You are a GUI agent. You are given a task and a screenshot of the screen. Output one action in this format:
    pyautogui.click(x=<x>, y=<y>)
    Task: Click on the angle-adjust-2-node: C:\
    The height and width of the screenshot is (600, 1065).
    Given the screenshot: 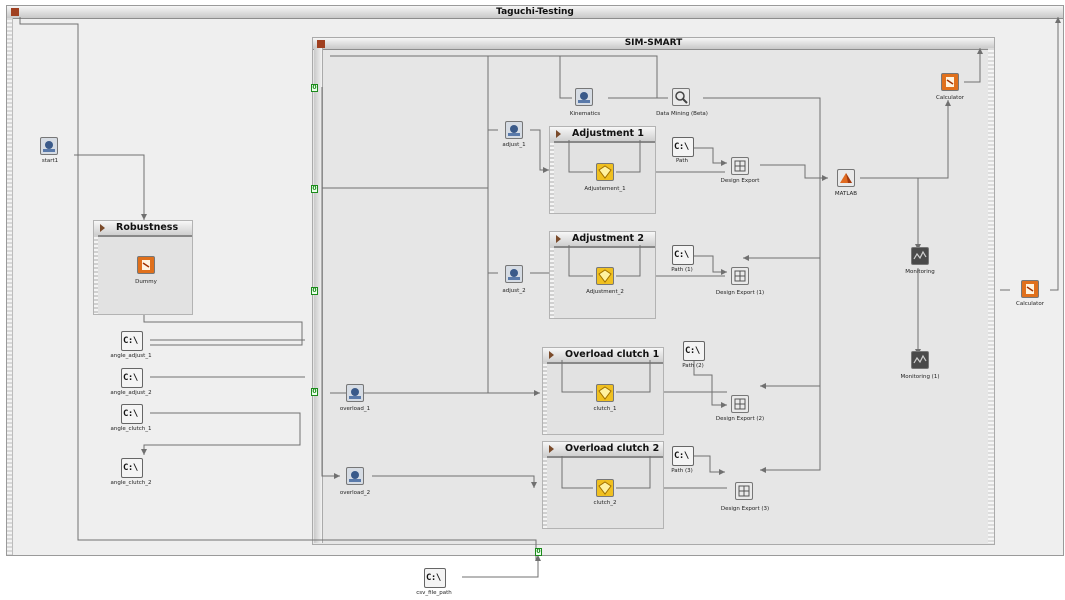 What is the action you would take?
    pyautogui.click(x=132, y=378)
    